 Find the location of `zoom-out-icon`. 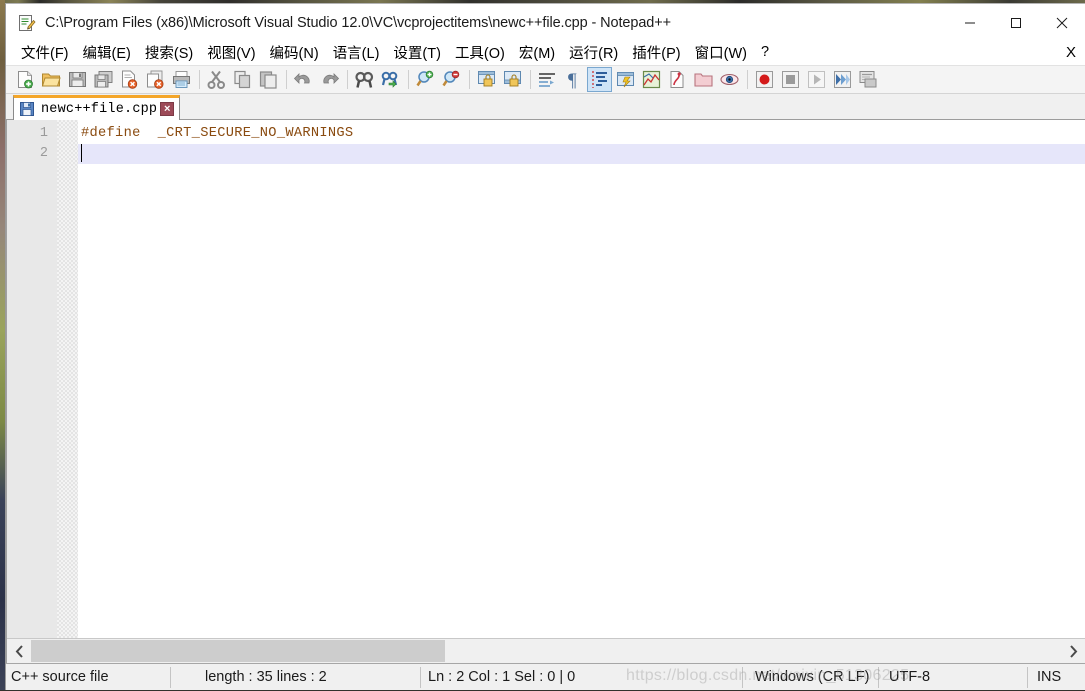

zoom-out-icon is located at coordinates (451, 78).